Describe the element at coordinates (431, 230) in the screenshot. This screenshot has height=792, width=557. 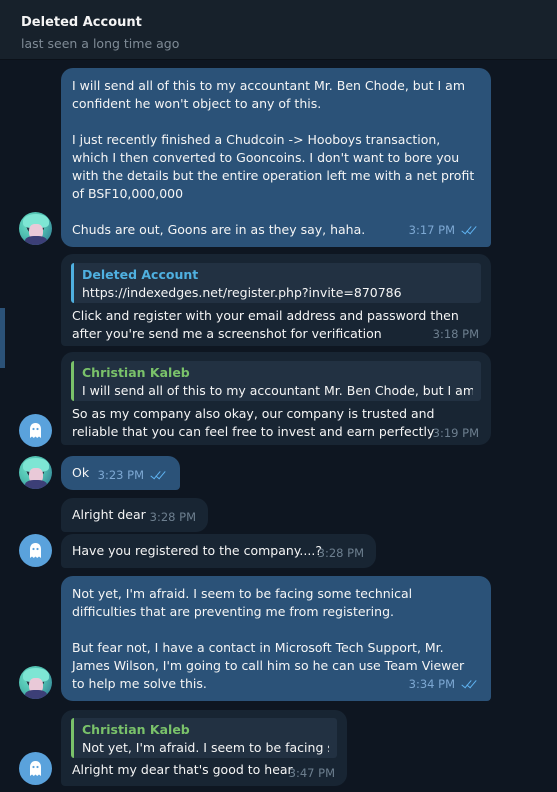
I see `message-time: 3:17 PM` at that location.